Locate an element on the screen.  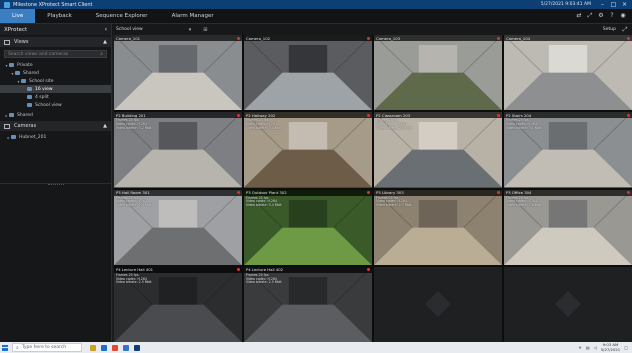
tree-item-label: Shared is located at coordinates (25, 115).